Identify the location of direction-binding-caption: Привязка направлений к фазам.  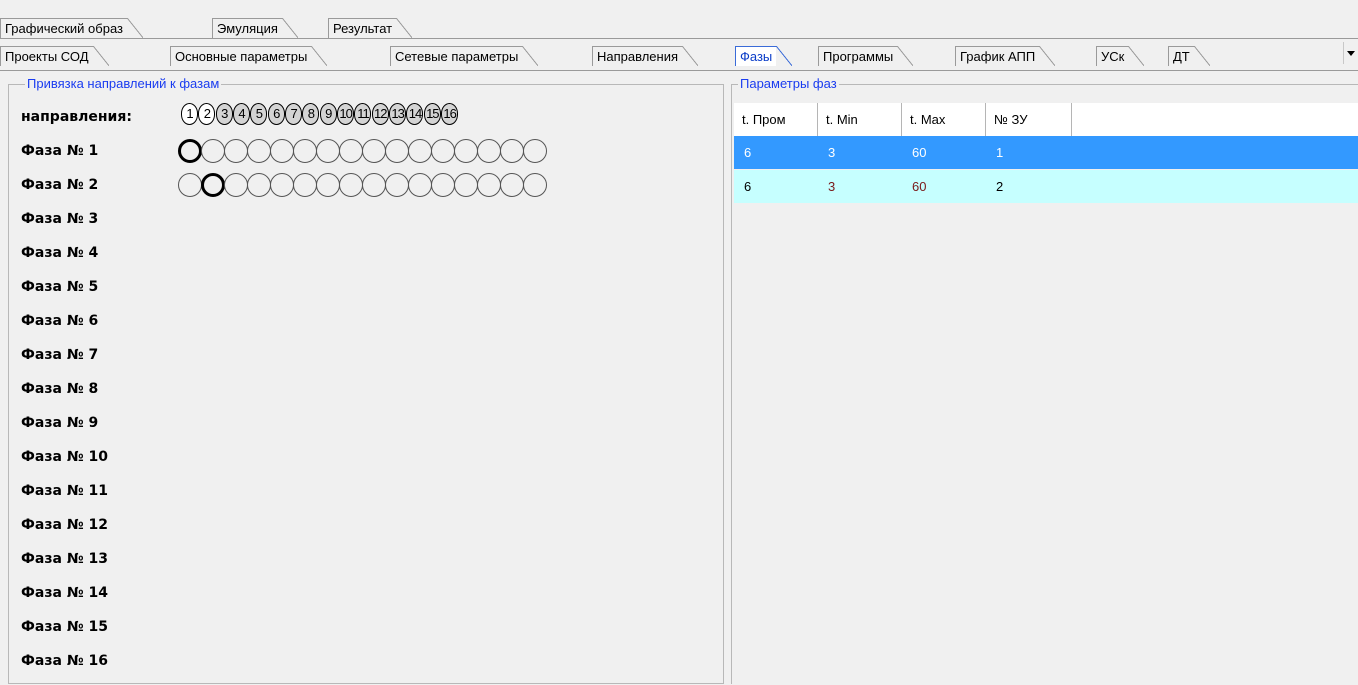
(123, 84).